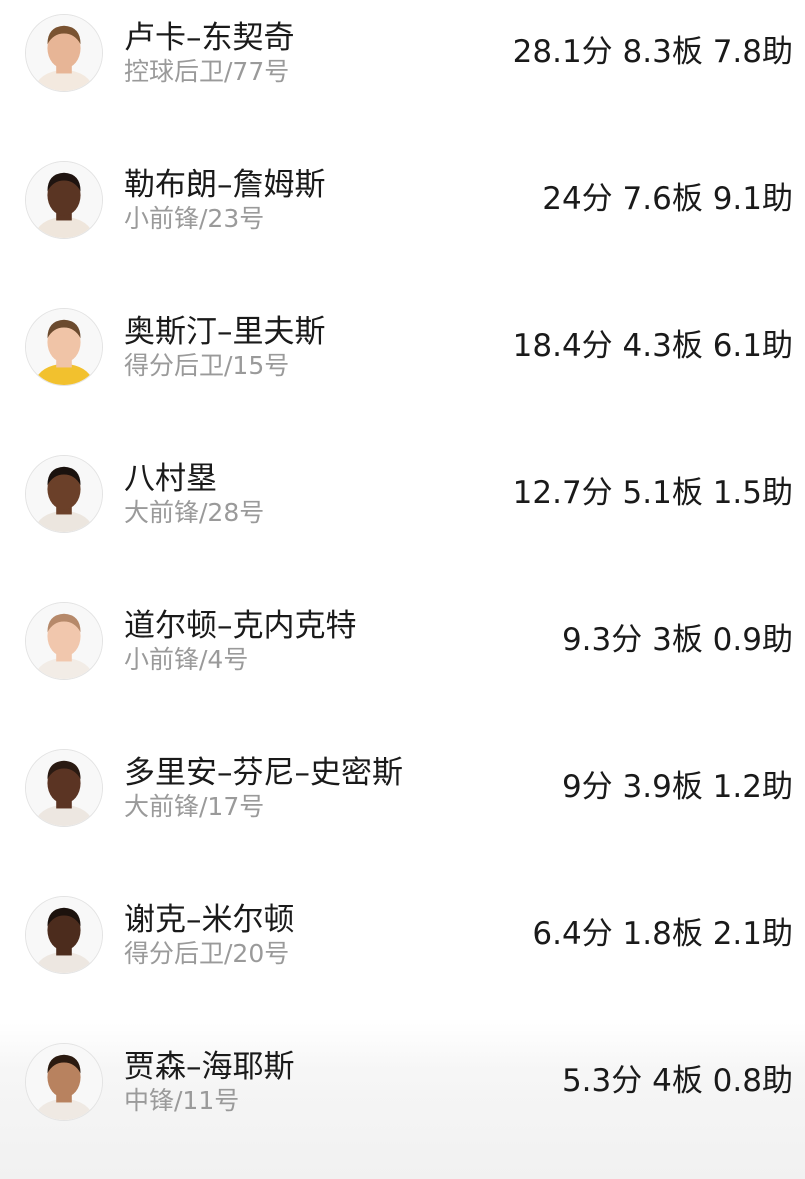 This screenshot has height=1179, width=805. Describe the element at coordinates (207, 71) in the screenshot. I see `player-position: 控球后卫/77号` at that location.